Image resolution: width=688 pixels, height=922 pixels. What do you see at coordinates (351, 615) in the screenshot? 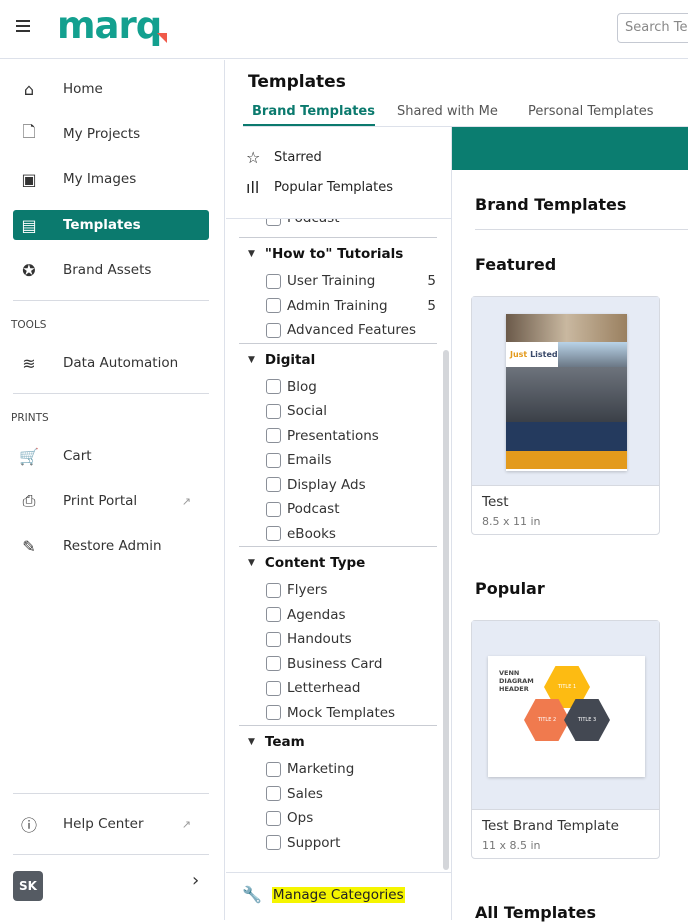
I see `category-item: Agendas` at bounding box center [351, 615].